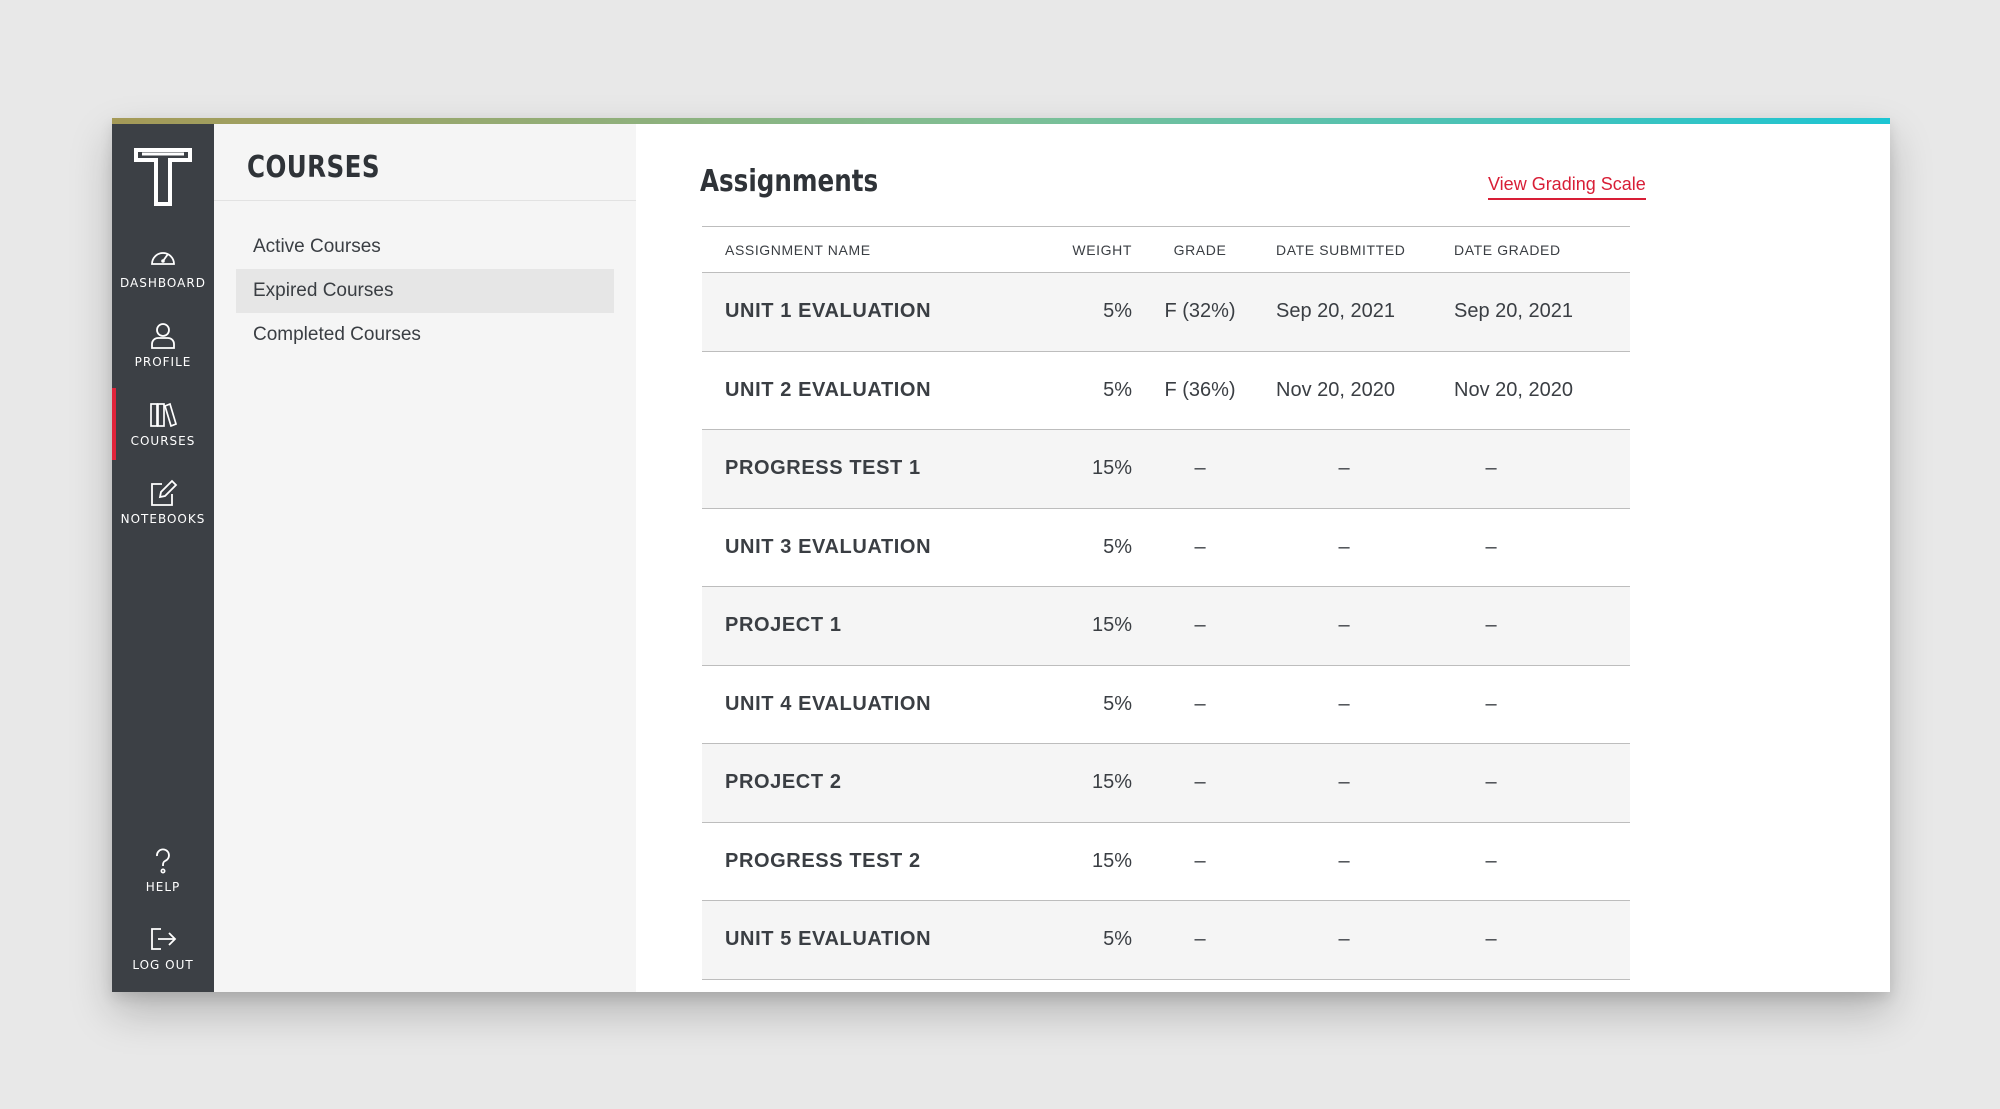 The image size is (2000, 1109). I want to click on table-row: UNIT 4 EVALUATION 5% – – –, so click(1166, 705).